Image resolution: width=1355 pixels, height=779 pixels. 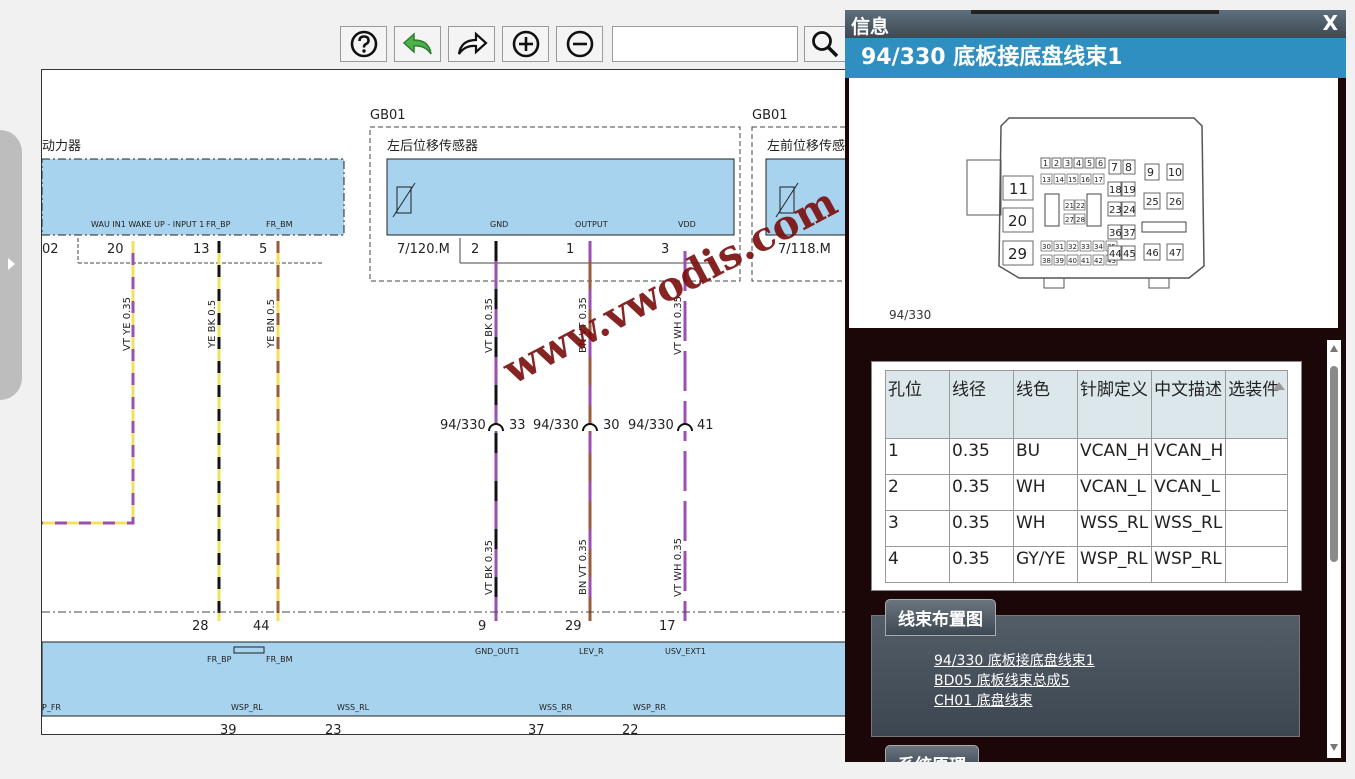 I want to click on scroll-thumb, so click(x=1334, y=464).